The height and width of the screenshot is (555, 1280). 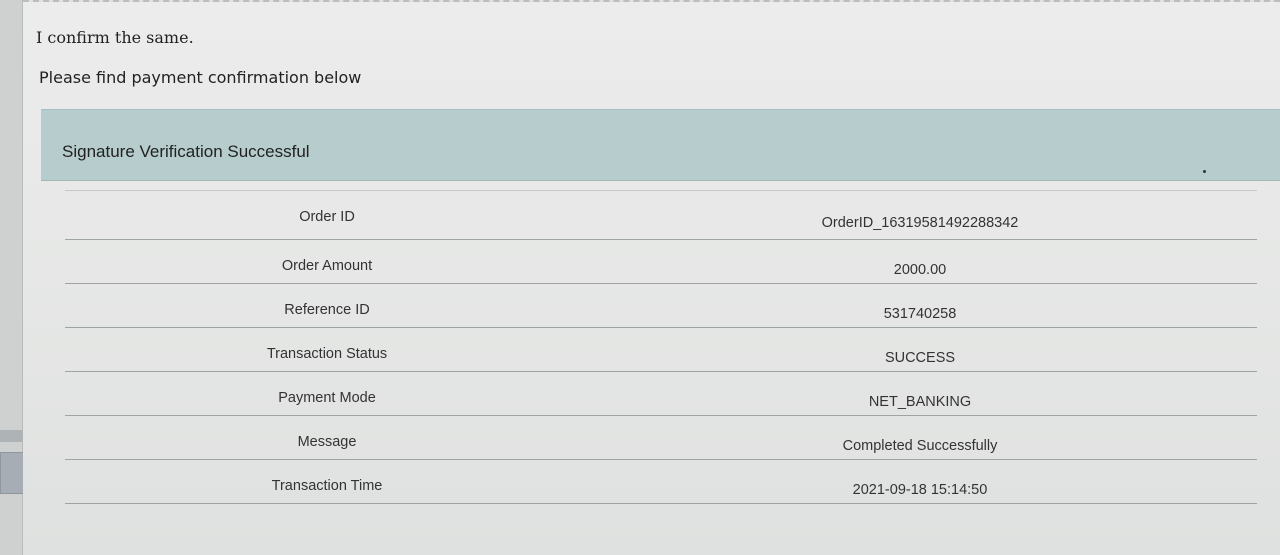 I want to click on intro-text: Please find payment confirmation below, so click(x=200, y=77).